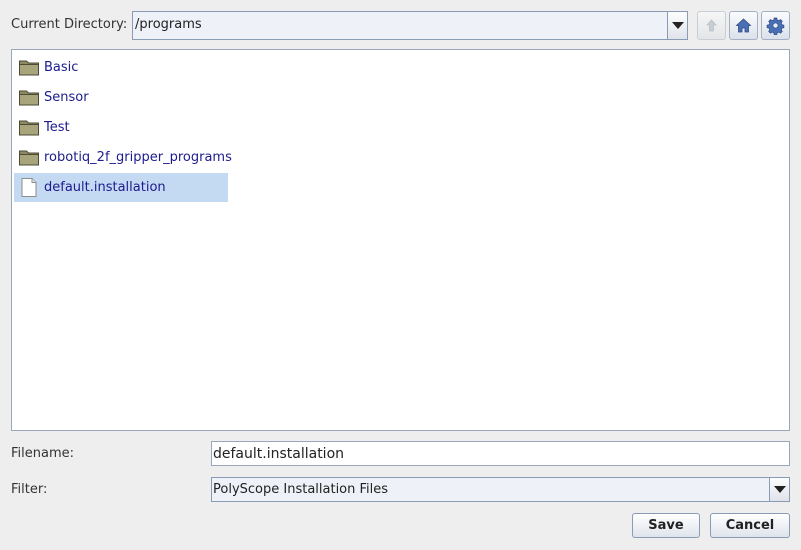 This screenshot has height=550, width=801. I want to click on current-directory-dropdown-button, so click(677, 25).